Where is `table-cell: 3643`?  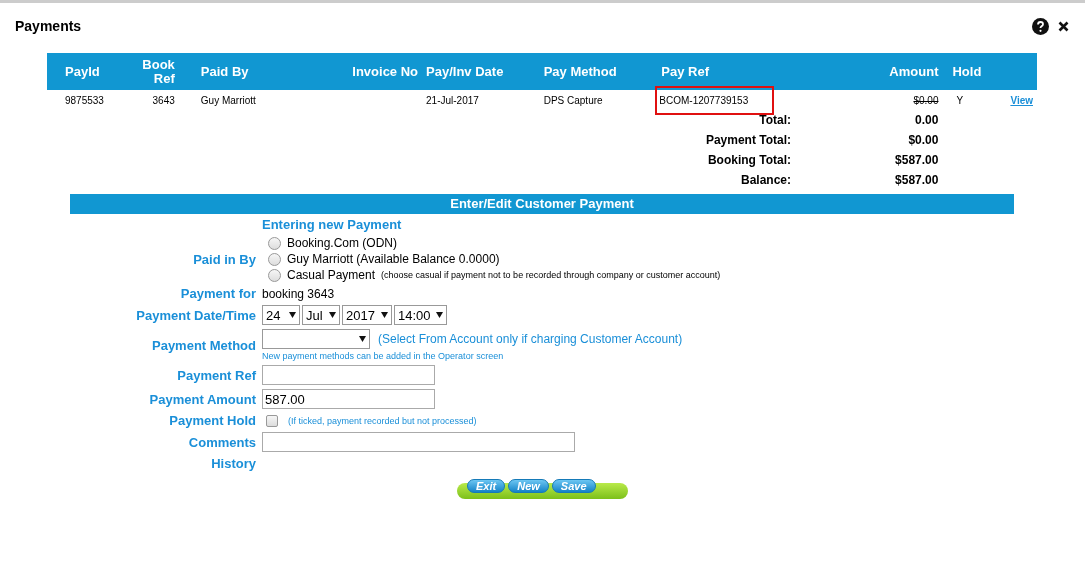
table-cell: 3643 is located at coordinates (163, 100).